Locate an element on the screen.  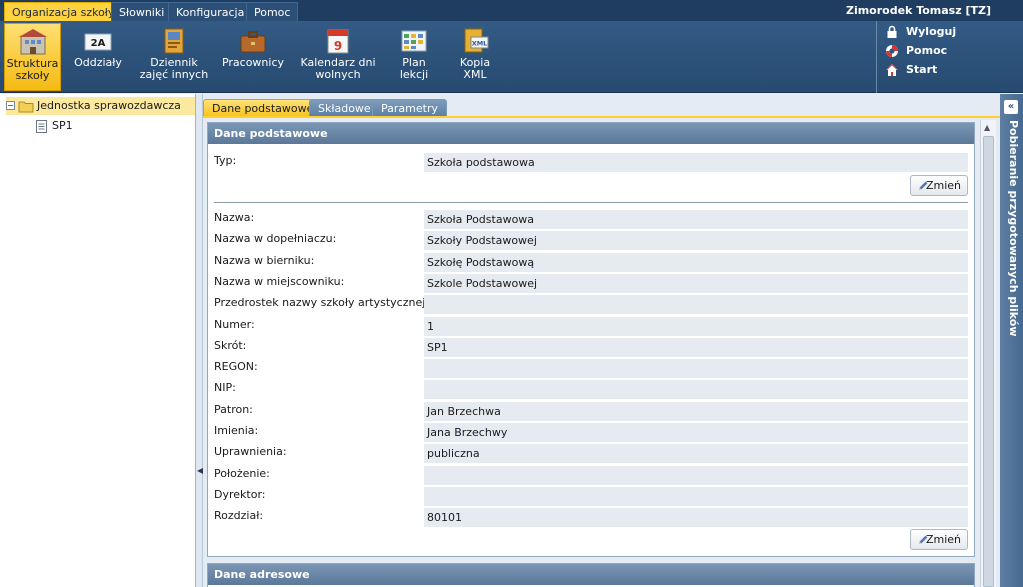
journal-icon is located at coordinates (174, 41).